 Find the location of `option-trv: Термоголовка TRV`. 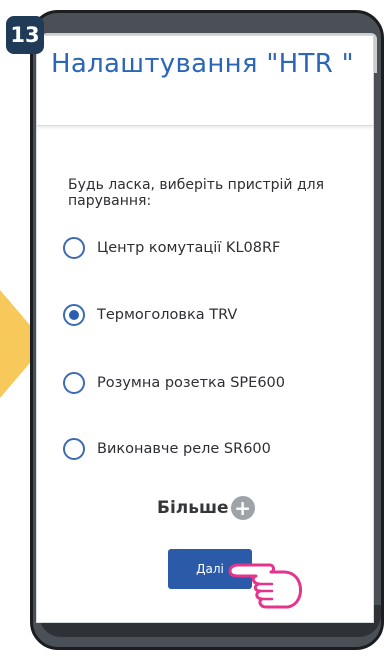

option-trv: Термоголовка TRV is located at coordinates (150, 315).